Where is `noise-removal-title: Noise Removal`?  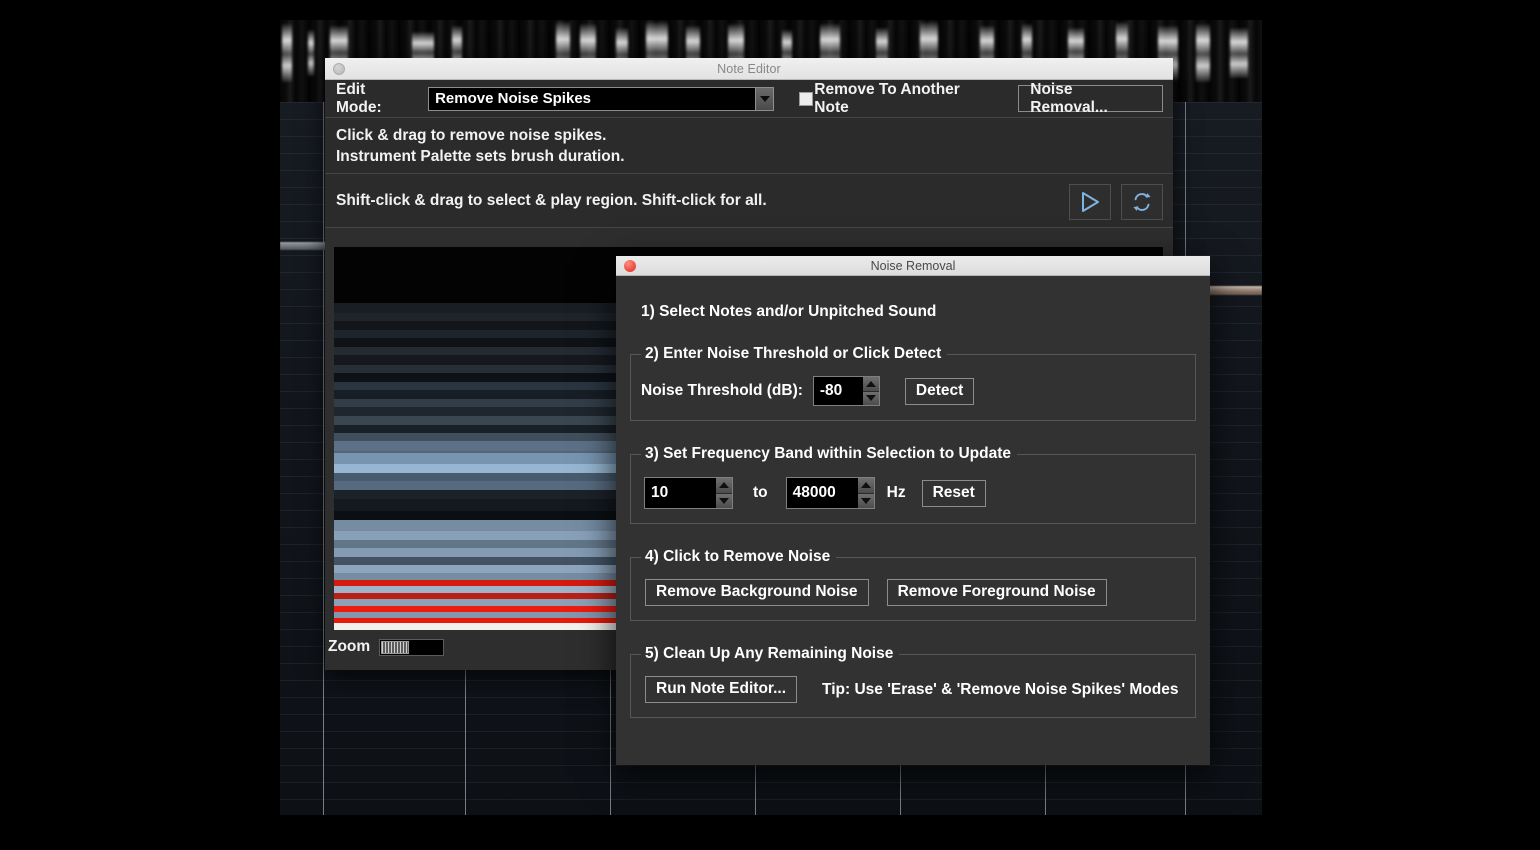
noise-removal-title: Noise Removal is located at coordinates (913, 265).